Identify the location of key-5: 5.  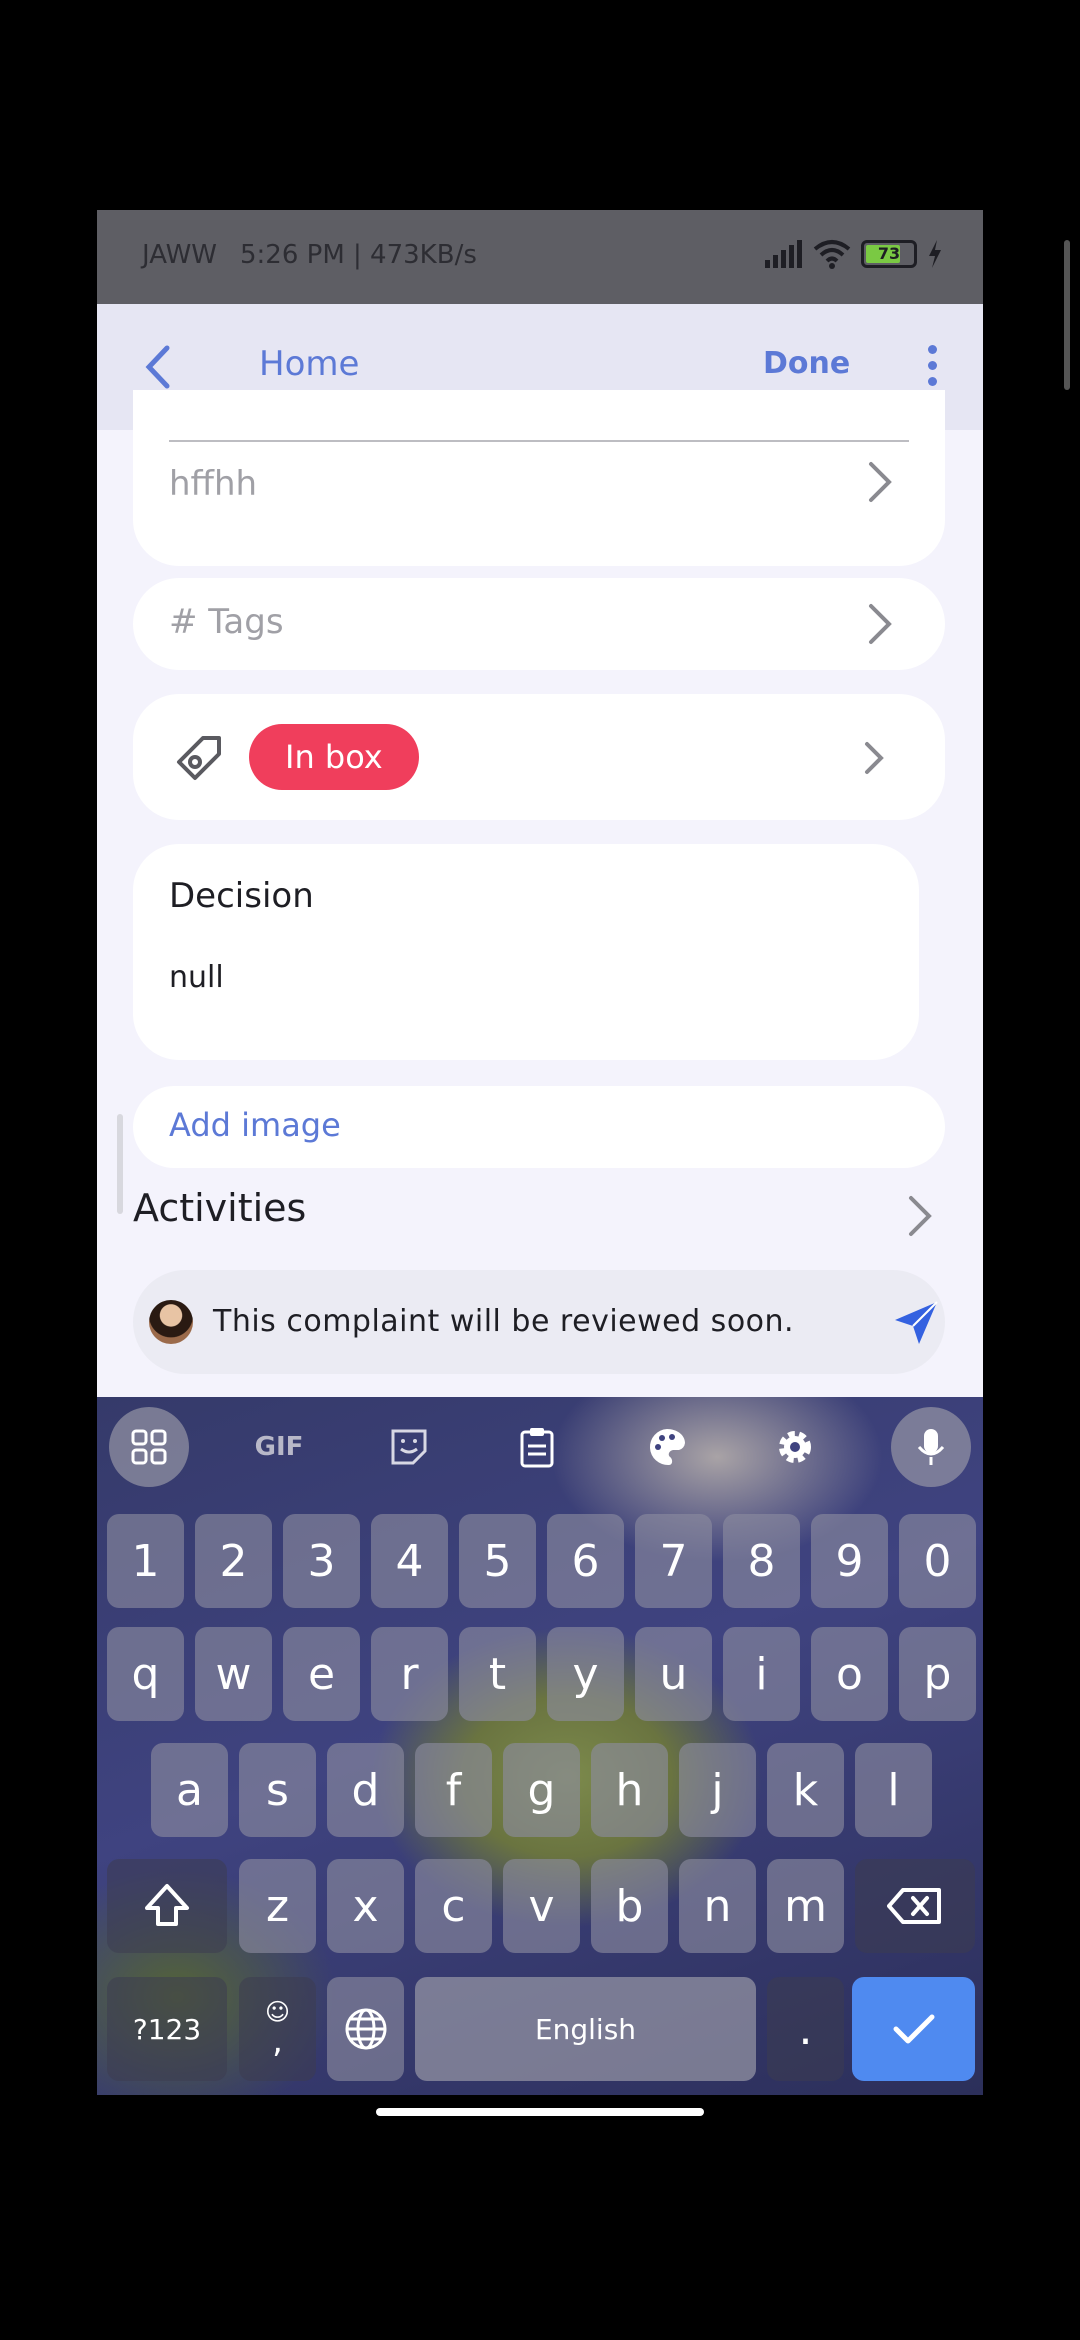
(497, 1561).